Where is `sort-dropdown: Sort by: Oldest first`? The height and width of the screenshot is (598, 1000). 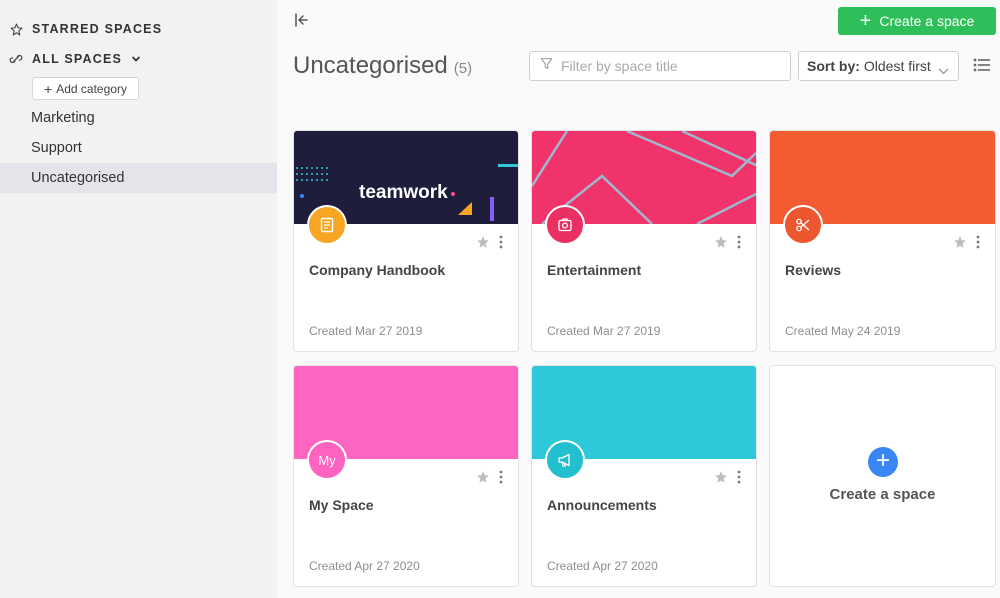
sort-dropdown: Sort by: Oldest first is located at coordinates (878, 66).